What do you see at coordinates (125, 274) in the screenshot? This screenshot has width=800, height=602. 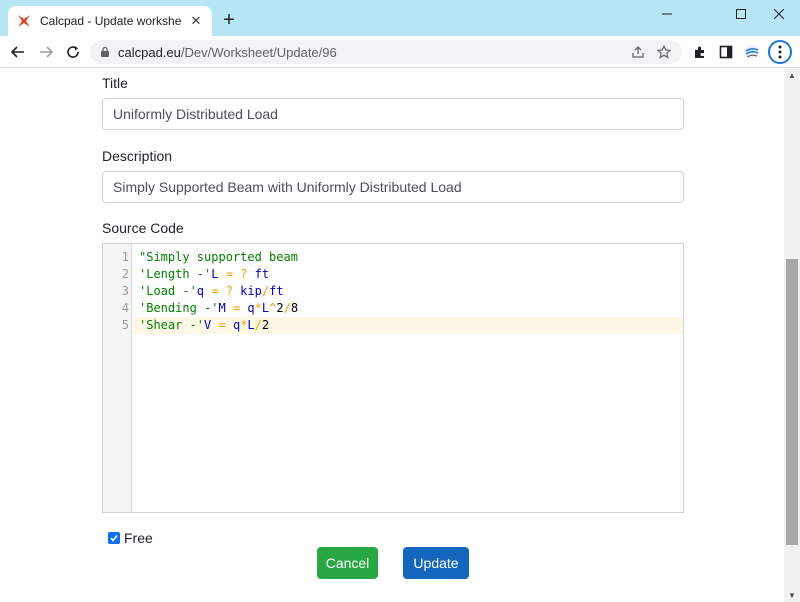 I see `line-number: 2` at bounding box center [125, 274].